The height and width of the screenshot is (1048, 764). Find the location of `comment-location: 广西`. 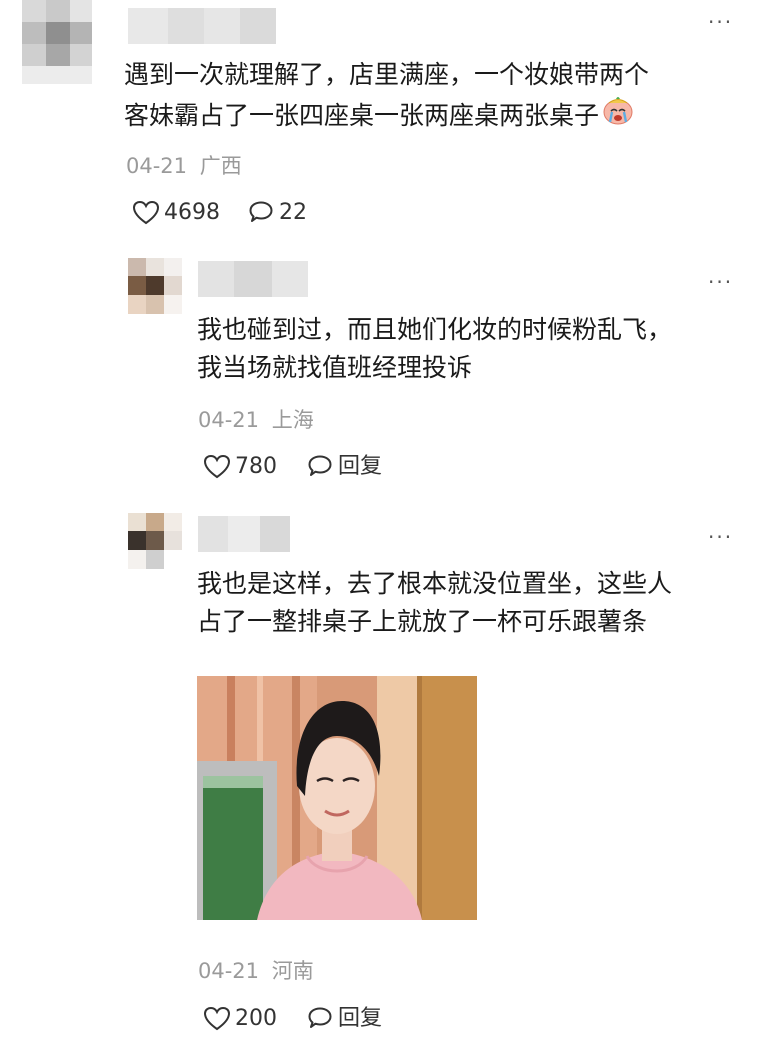

comment-location: 广西 is located at coordinates (220, 166).